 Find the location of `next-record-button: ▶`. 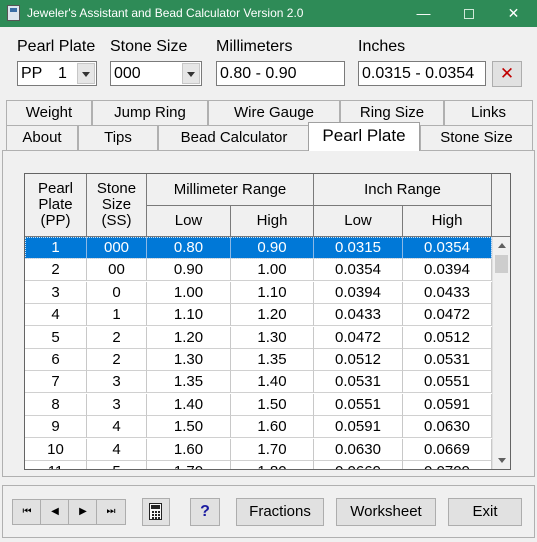

next-record-button: ▶ is located at coordinates (83, 512).